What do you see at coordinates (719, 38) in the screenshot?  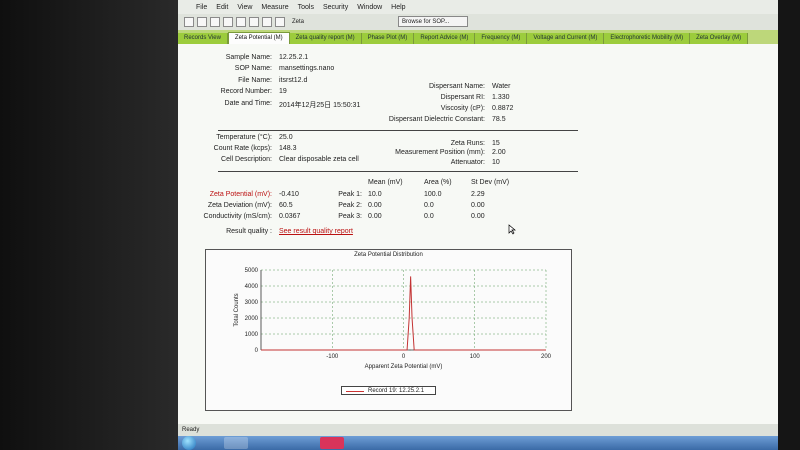 I see `tab-zeta-overlay: Zeta Overlay (M)` at bounding box center [719, 38].